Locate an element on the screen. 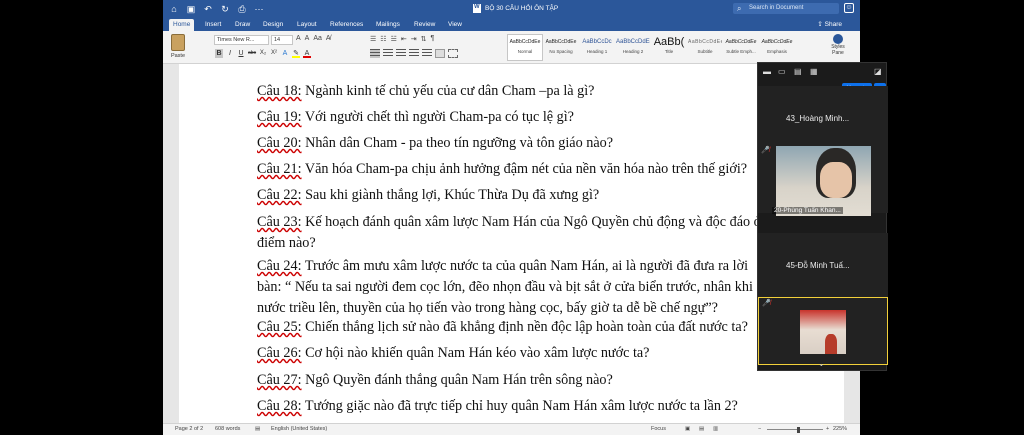 This screenshot has width=1024, height=435. shading-icon is located at coordinates (440, 53).